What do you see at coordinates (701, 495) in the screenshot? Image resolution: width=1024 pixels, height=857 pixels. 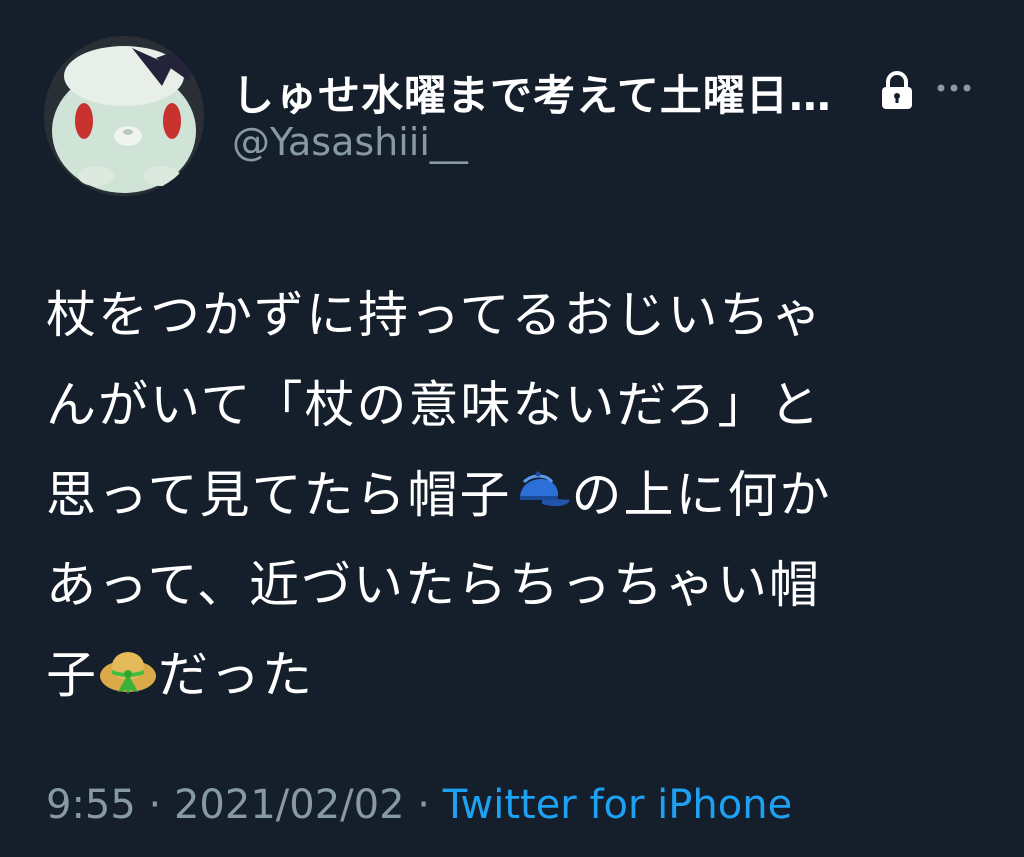 I see `body-text: の上に何か` at bounding box center [701, 495].